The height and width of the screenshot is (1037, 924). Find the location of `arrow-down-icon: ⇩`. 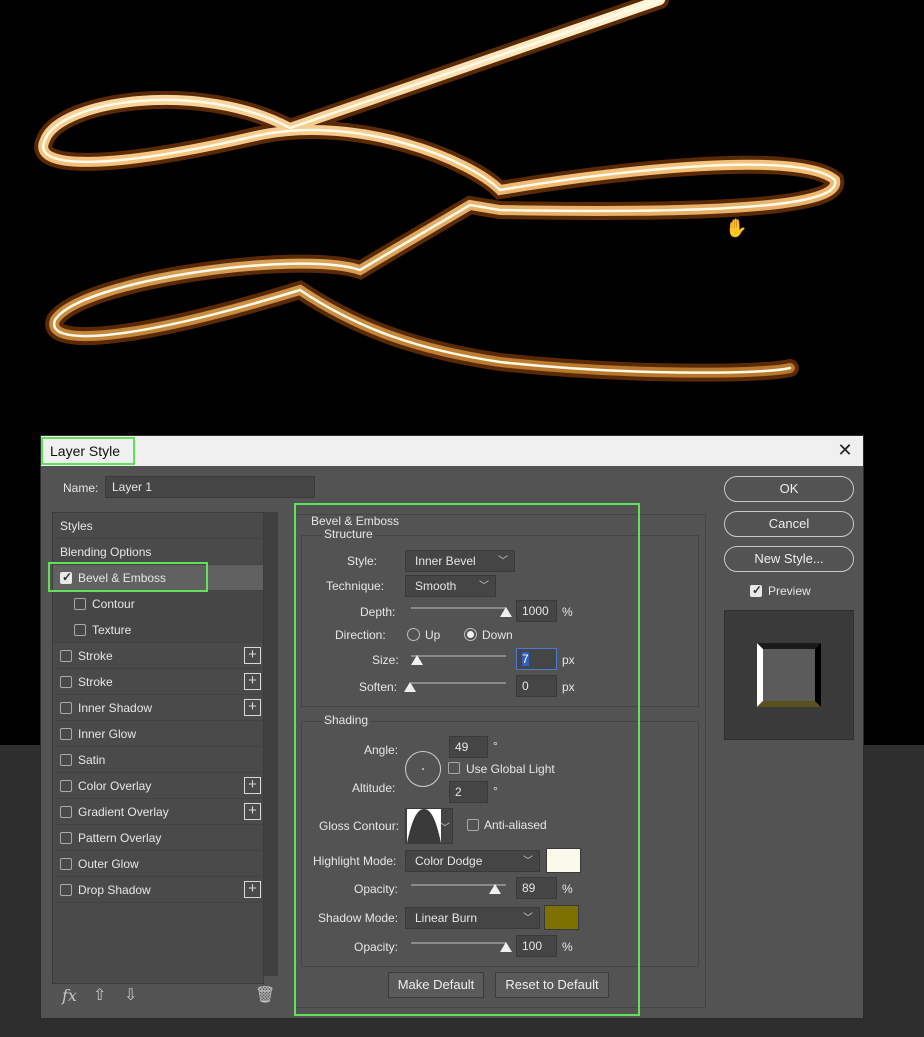

arrow-down-icon: ⇩ is located at coordinates (130, 995).